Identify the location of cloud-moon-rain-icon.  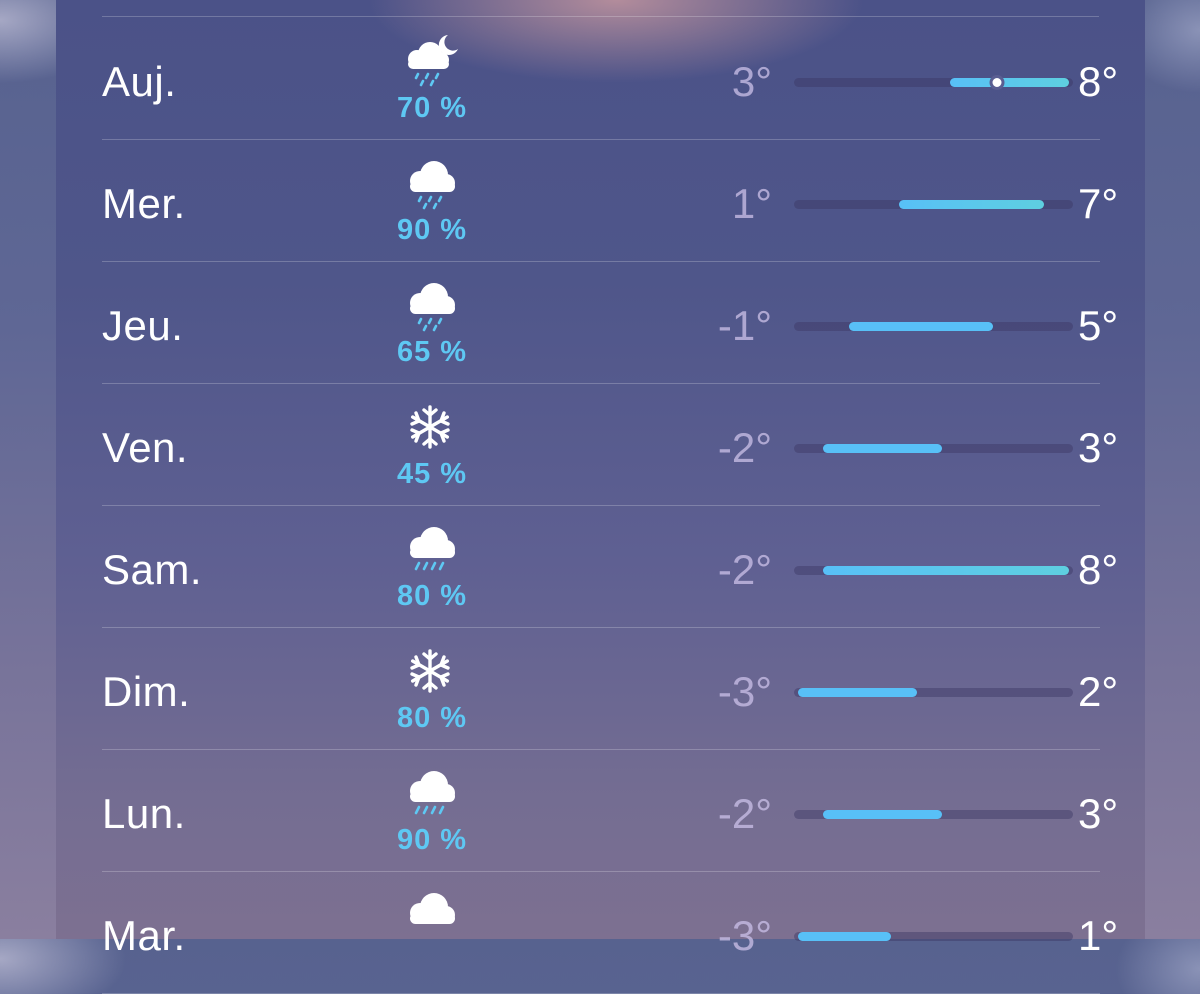
(430, 61).